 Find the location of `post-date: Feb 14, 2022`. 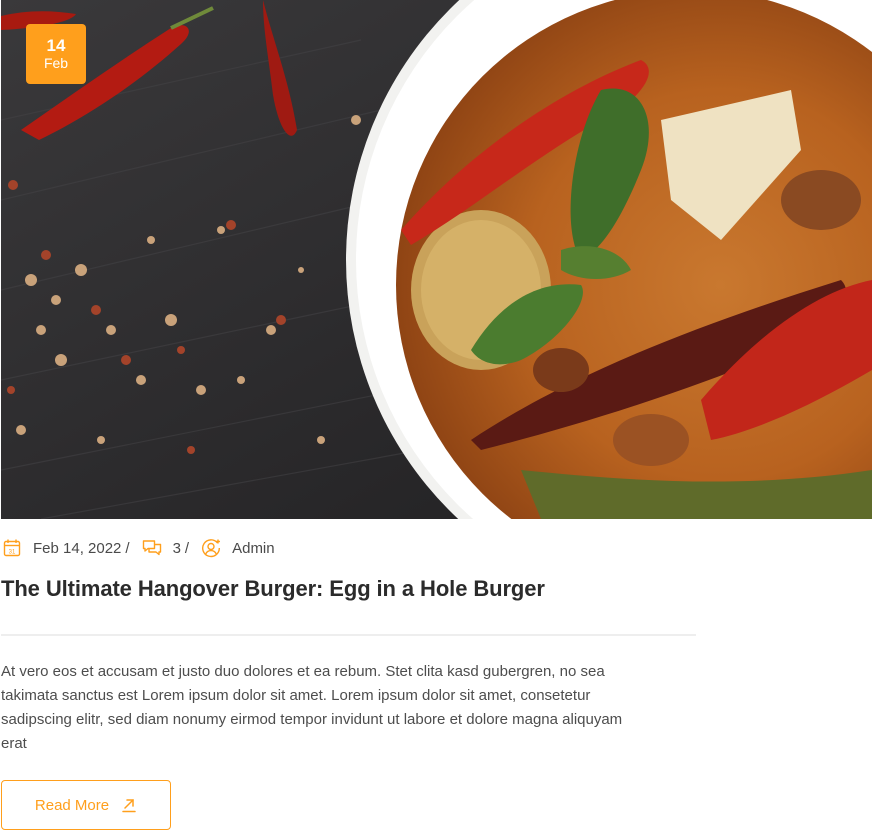

post-date: Feb 14, 2022 is located at coordinates (77, 548).